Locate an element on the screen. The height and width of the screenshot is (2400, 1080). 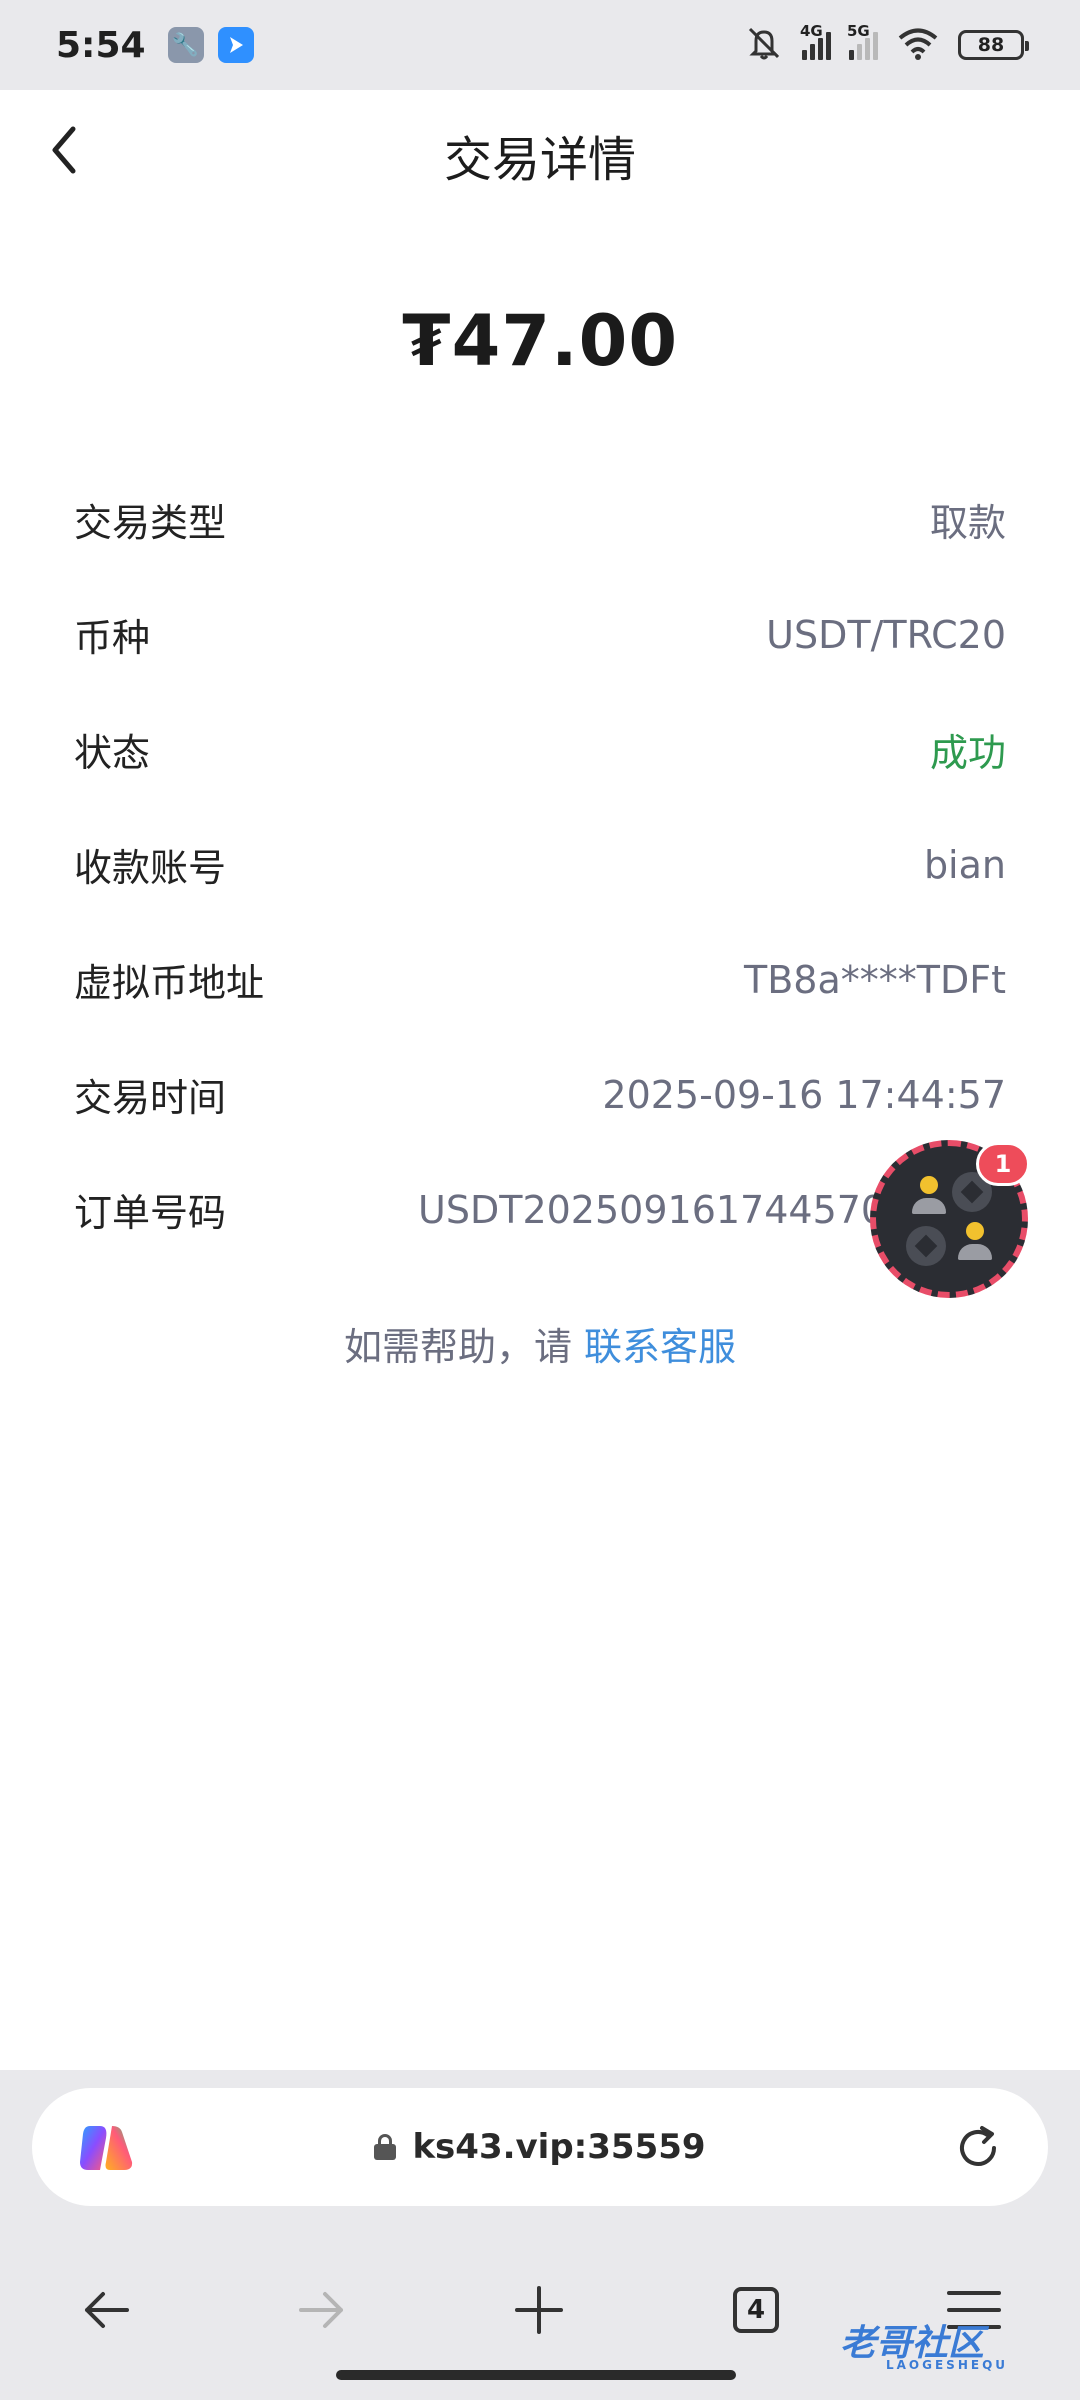
detail-value: bian is located at coordinates (964, 864).